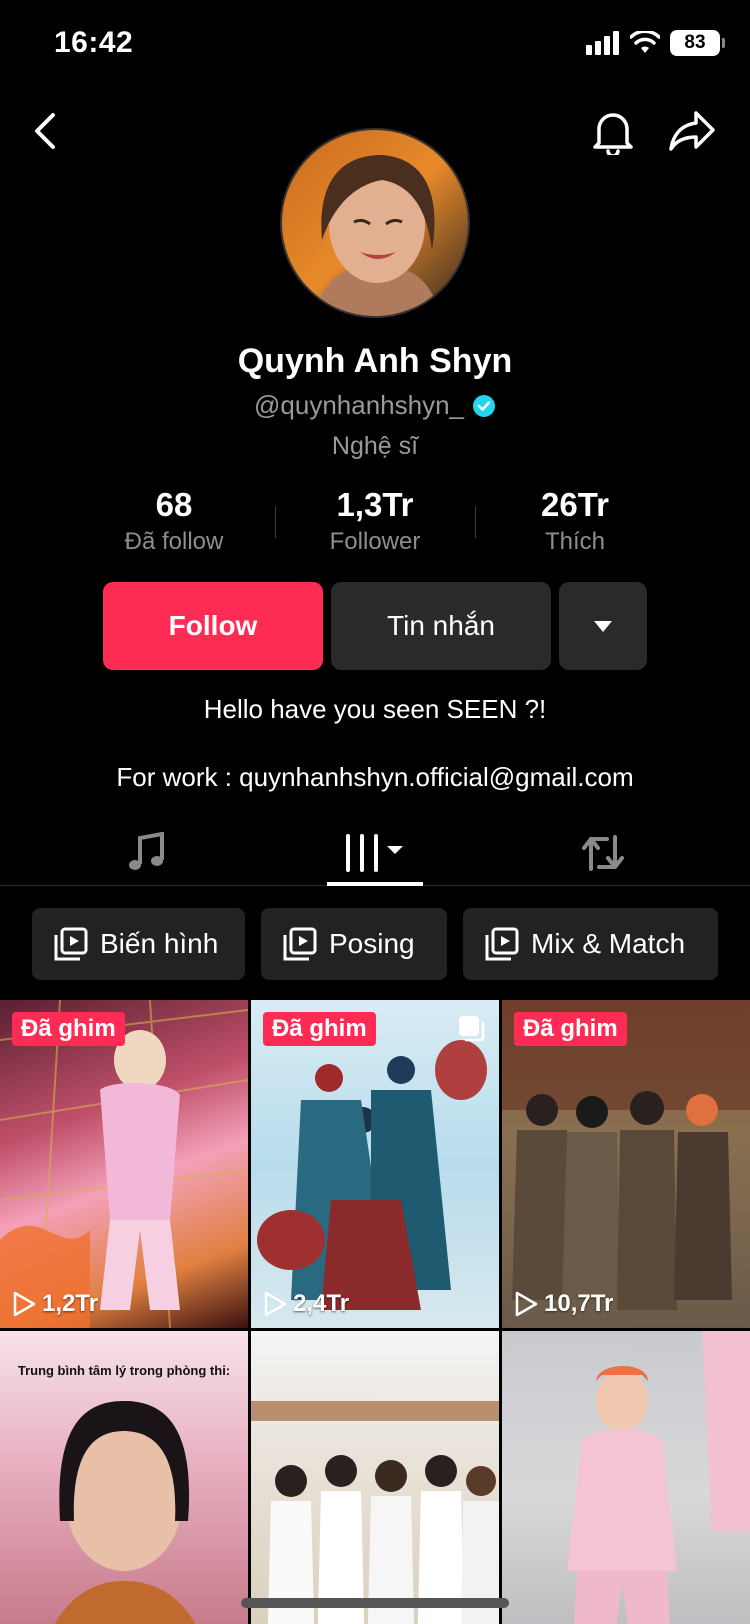 Image resolution: width=750 pixels, height=1624 pixels. I want to click on stat-label: Thích, so click(575, 541).